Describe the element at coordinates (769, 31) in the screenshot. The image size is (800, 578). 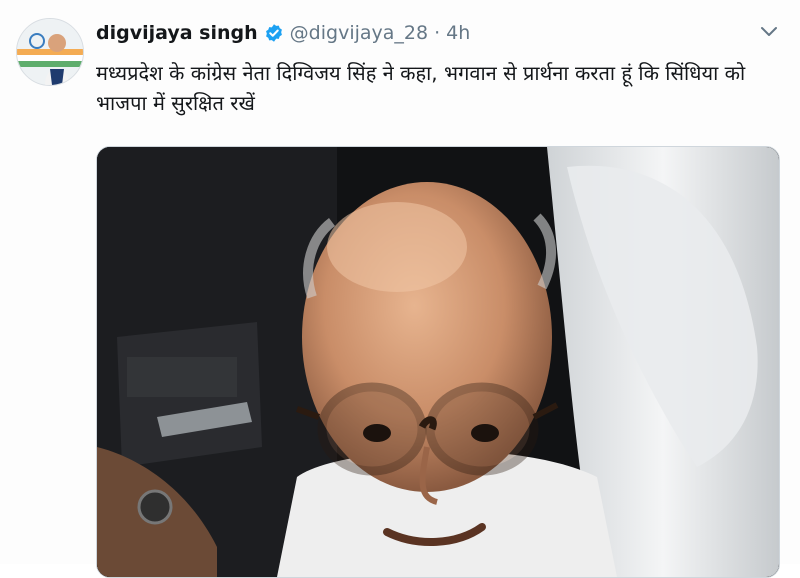
I see `tweet-menu-chevron-down-icon` at that location.